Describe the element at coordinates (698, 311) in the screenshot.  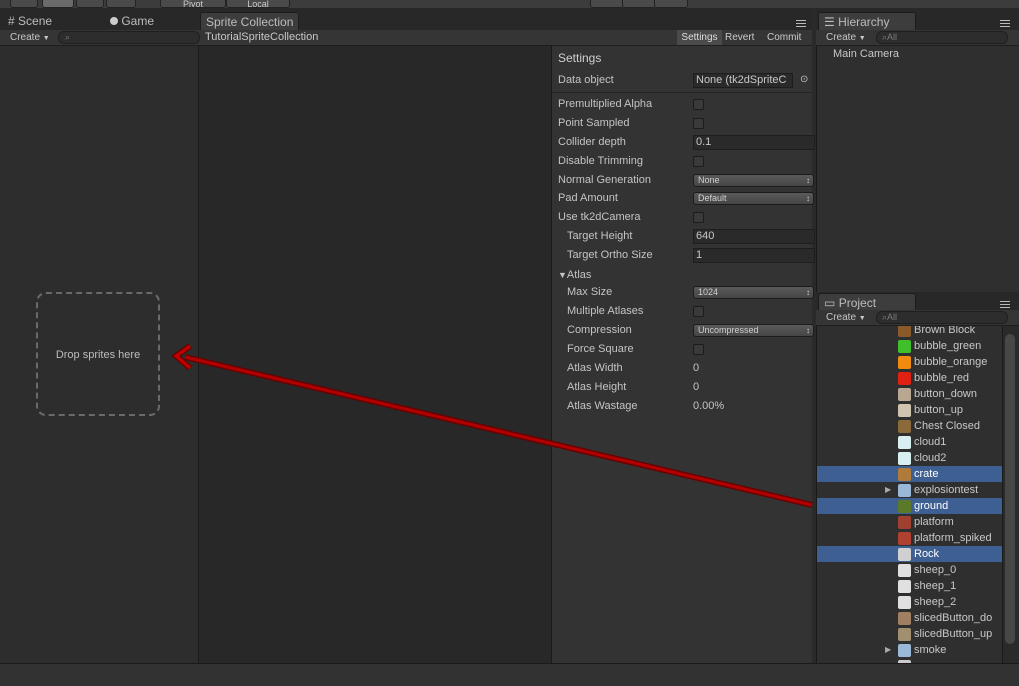
I see `multiple-atlases-checkbox` at that location.